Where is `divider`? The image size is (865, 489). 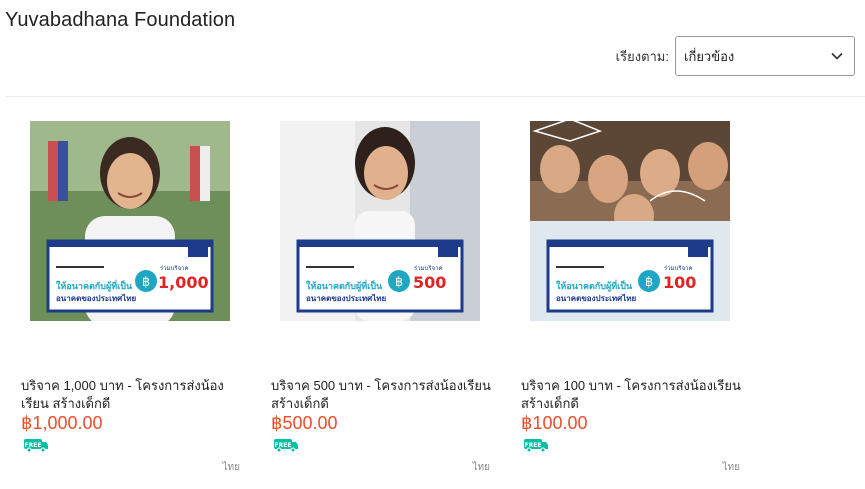
divider is located at coordinates (435, 96).